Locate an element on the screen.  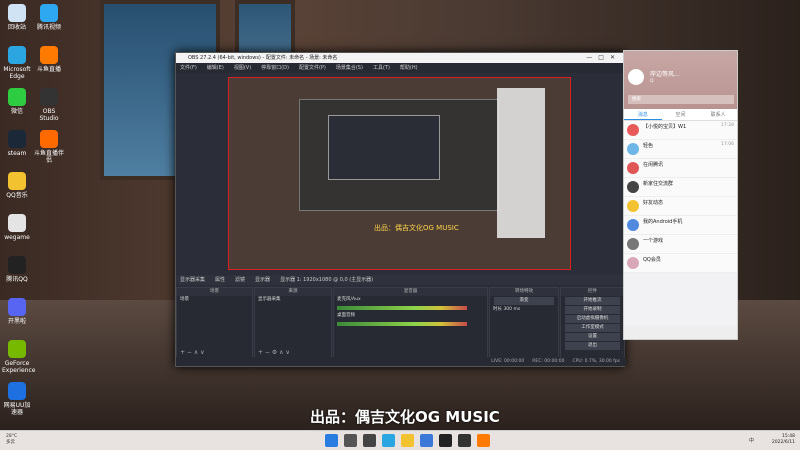
menu-item: 编辑(E) is located at coordinates (215, 68).